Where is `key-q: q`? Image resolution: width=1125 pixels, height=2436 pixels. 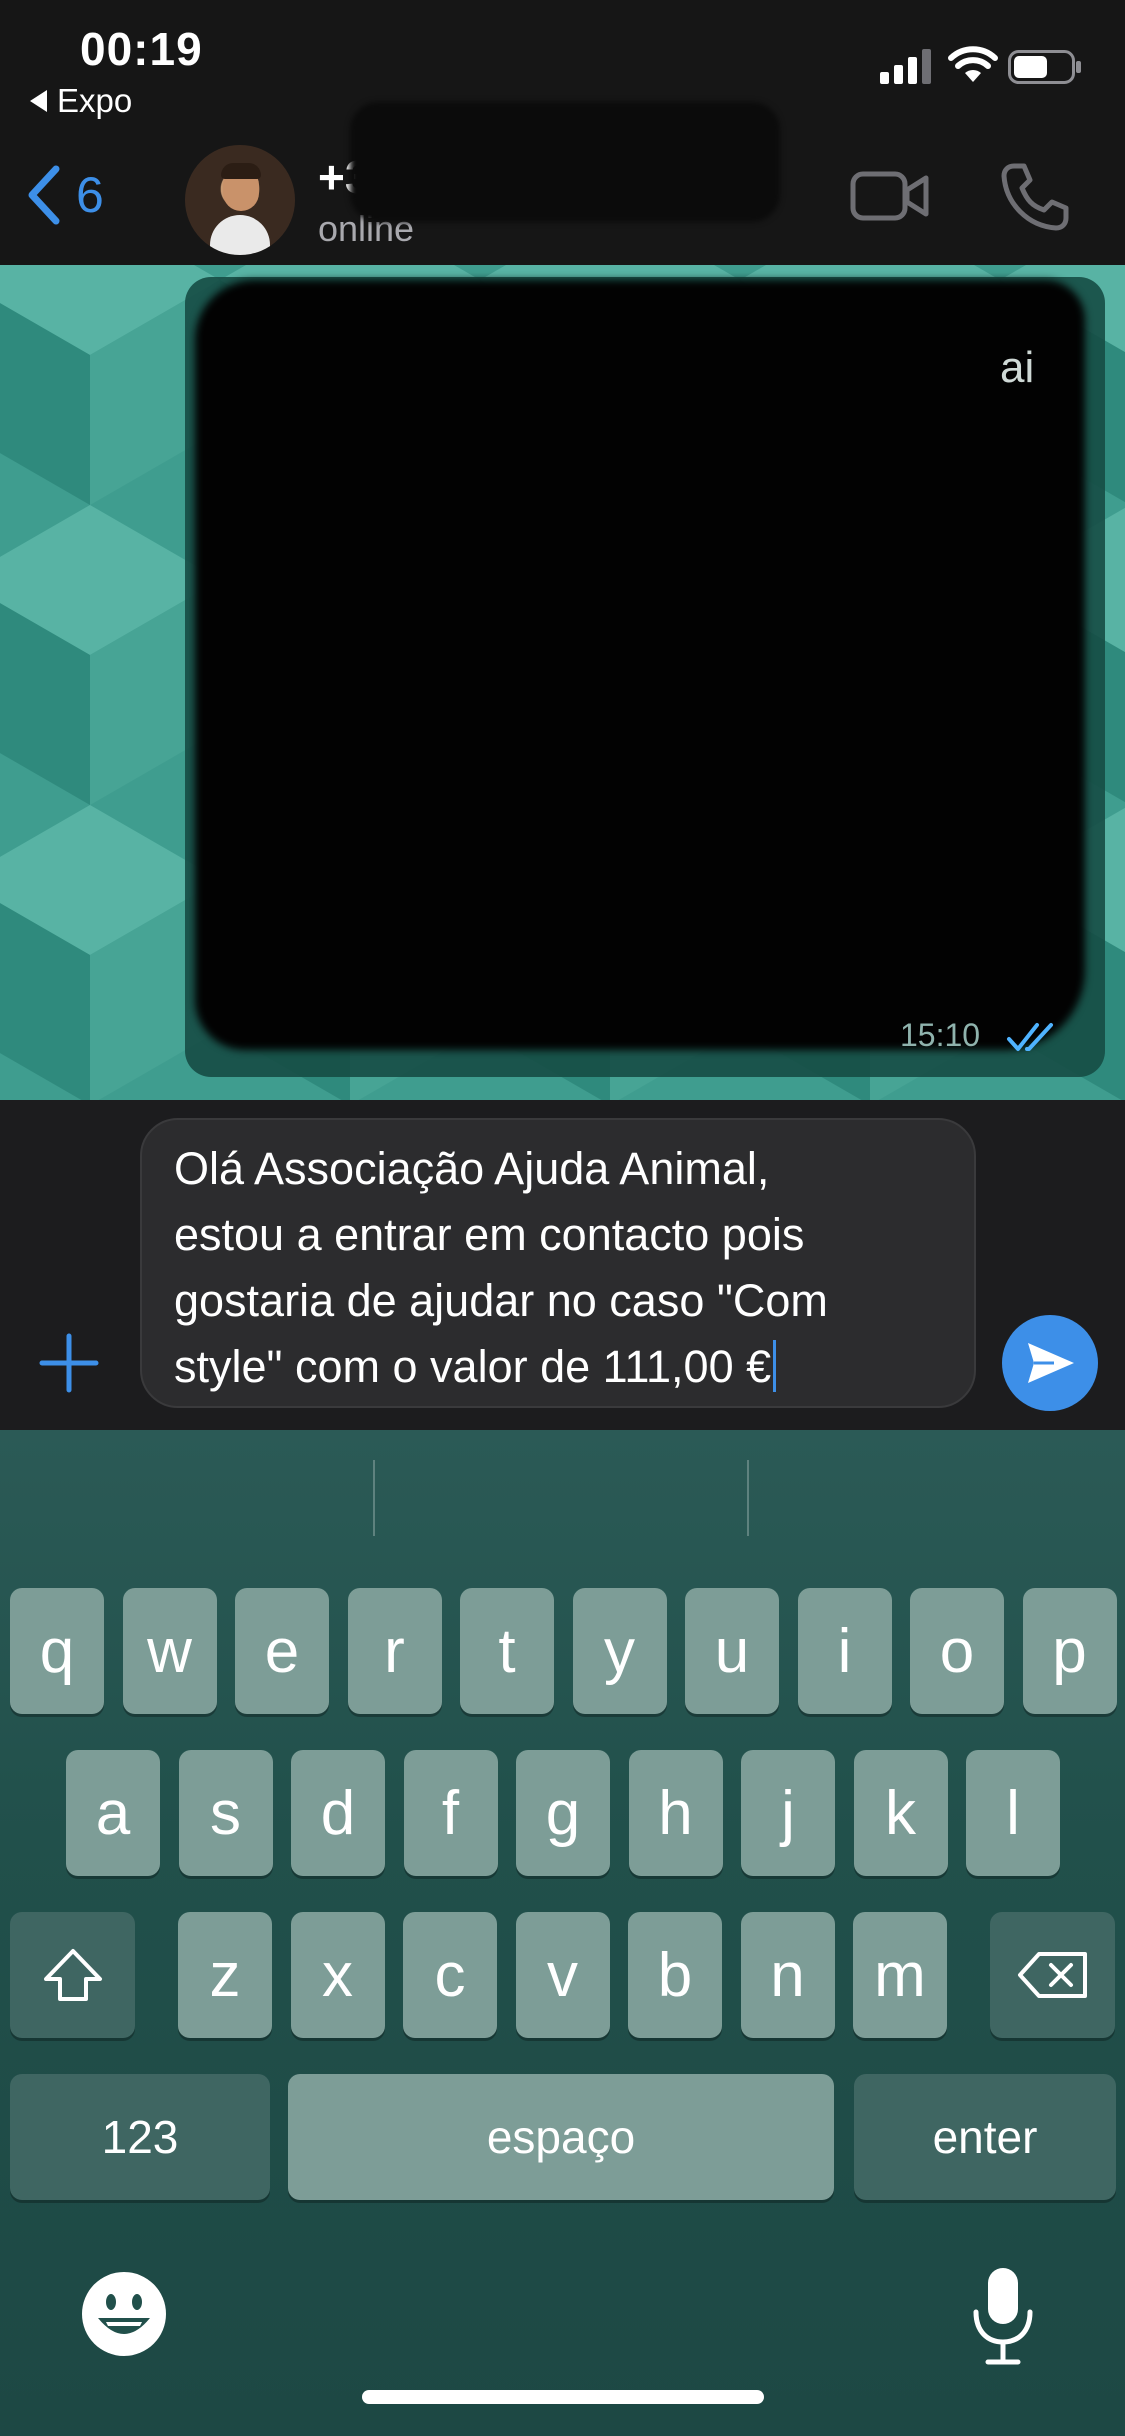 key-q: q is located at coordinates (57, 1651).